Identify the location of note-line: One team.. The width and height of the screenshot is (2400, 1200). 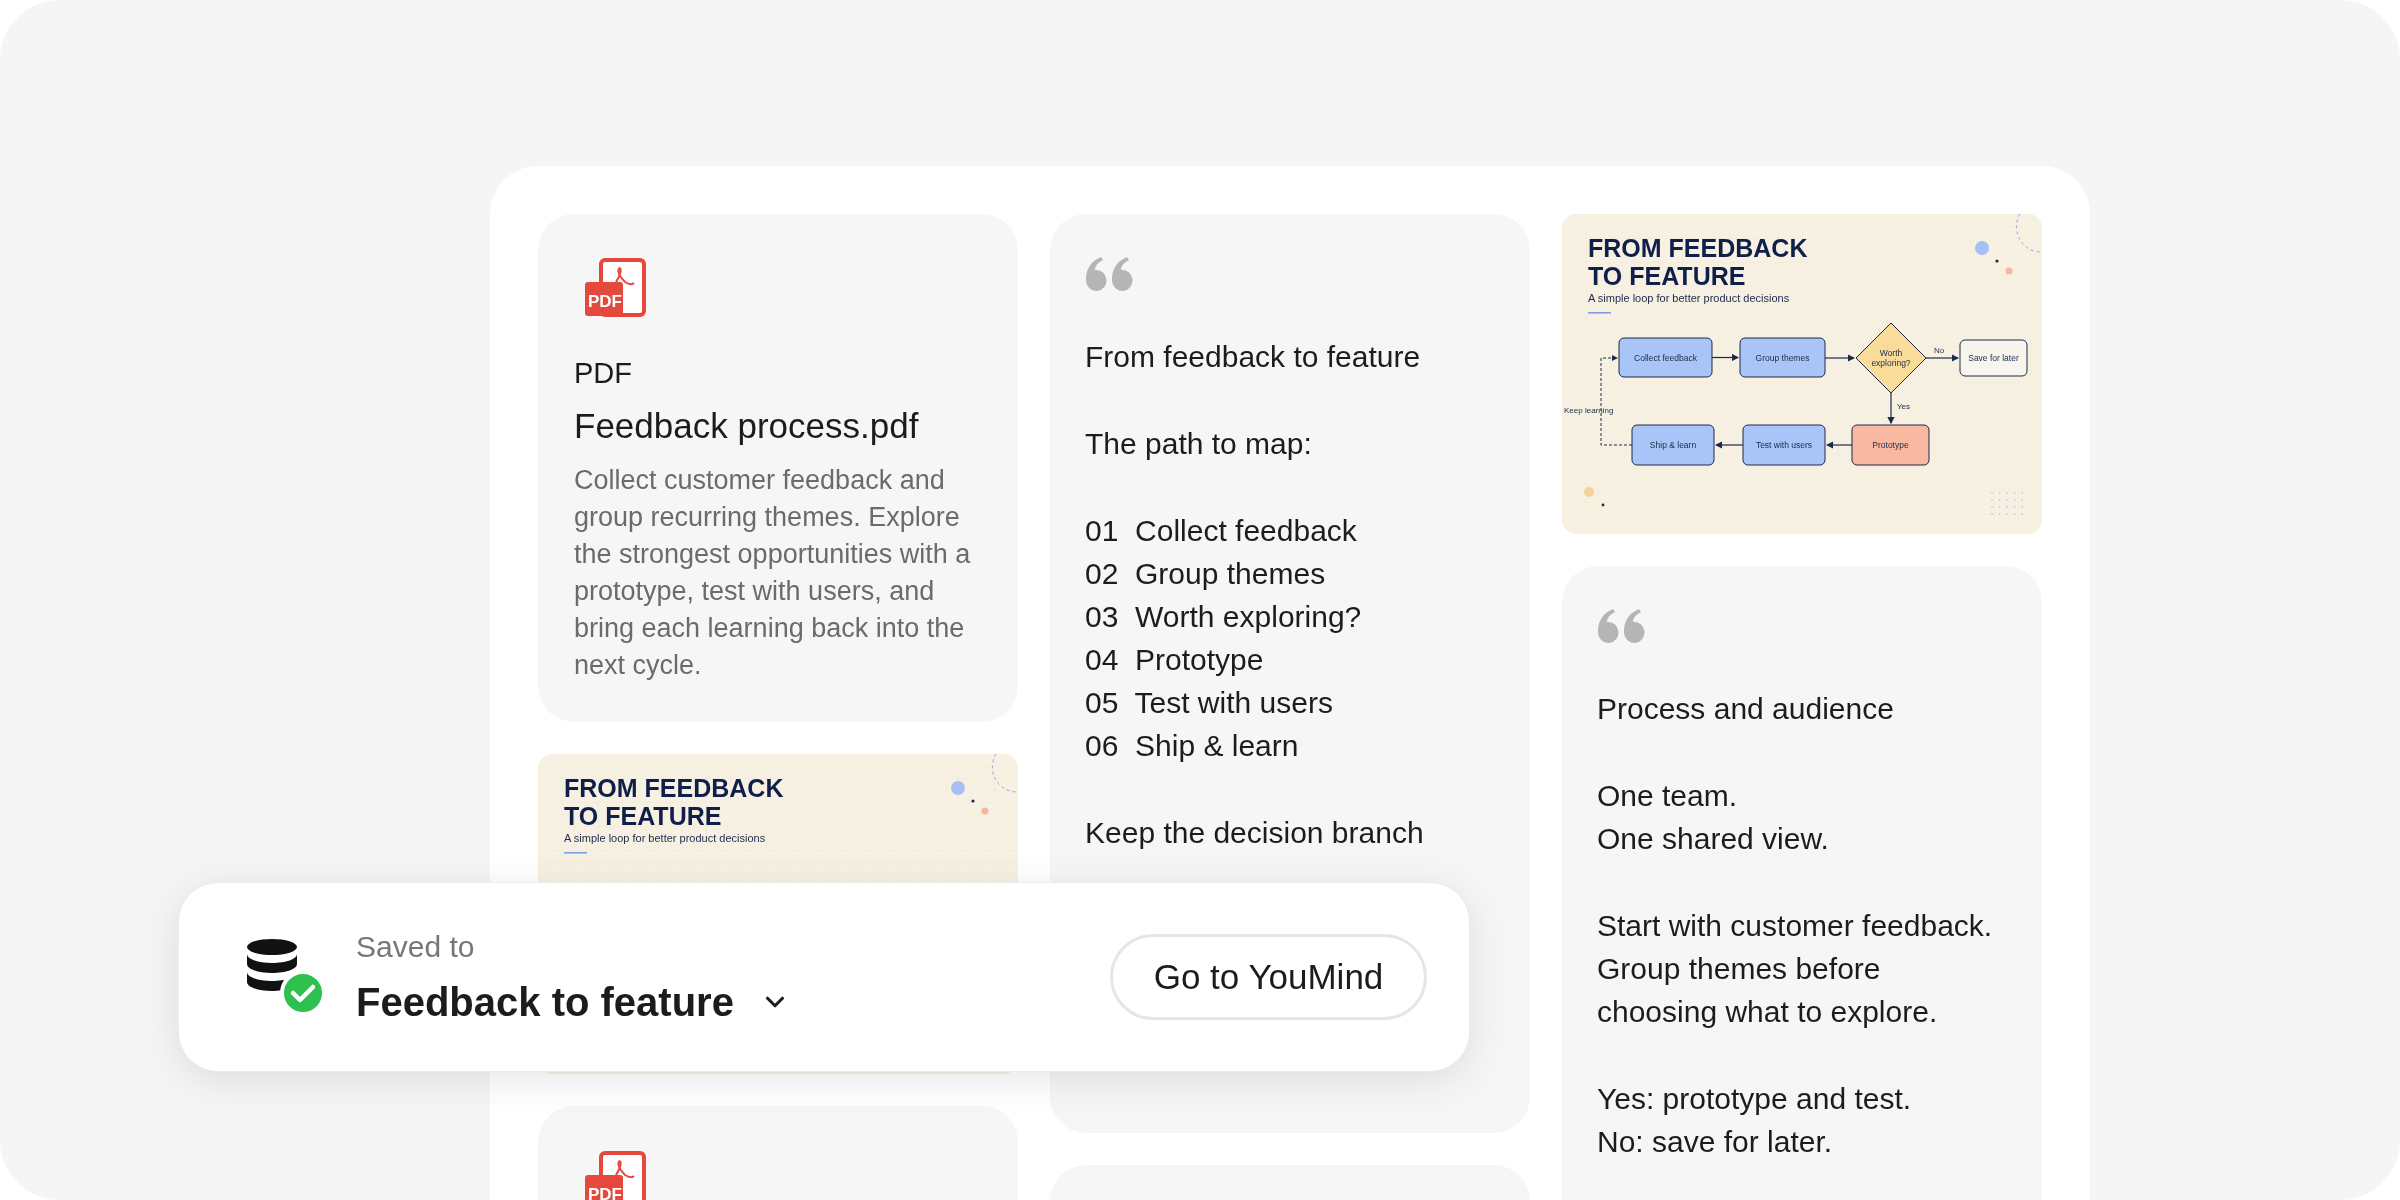
(1668, 796).